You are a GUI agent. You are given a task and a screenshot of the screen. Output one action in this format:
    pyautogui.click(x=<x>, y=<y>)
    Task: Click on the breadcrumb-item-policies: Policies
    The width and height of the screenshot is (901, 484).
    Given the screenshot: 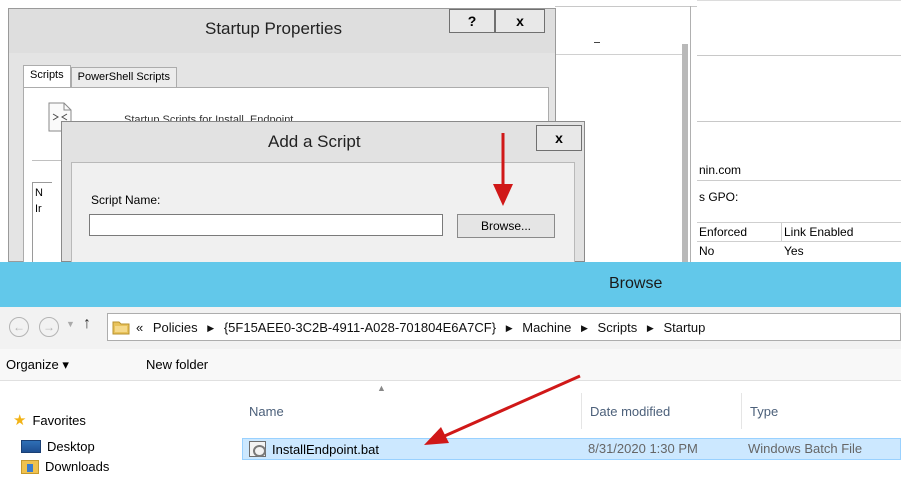 What is the action you would take?
    pyautogui.click(x=175, y=327)
    